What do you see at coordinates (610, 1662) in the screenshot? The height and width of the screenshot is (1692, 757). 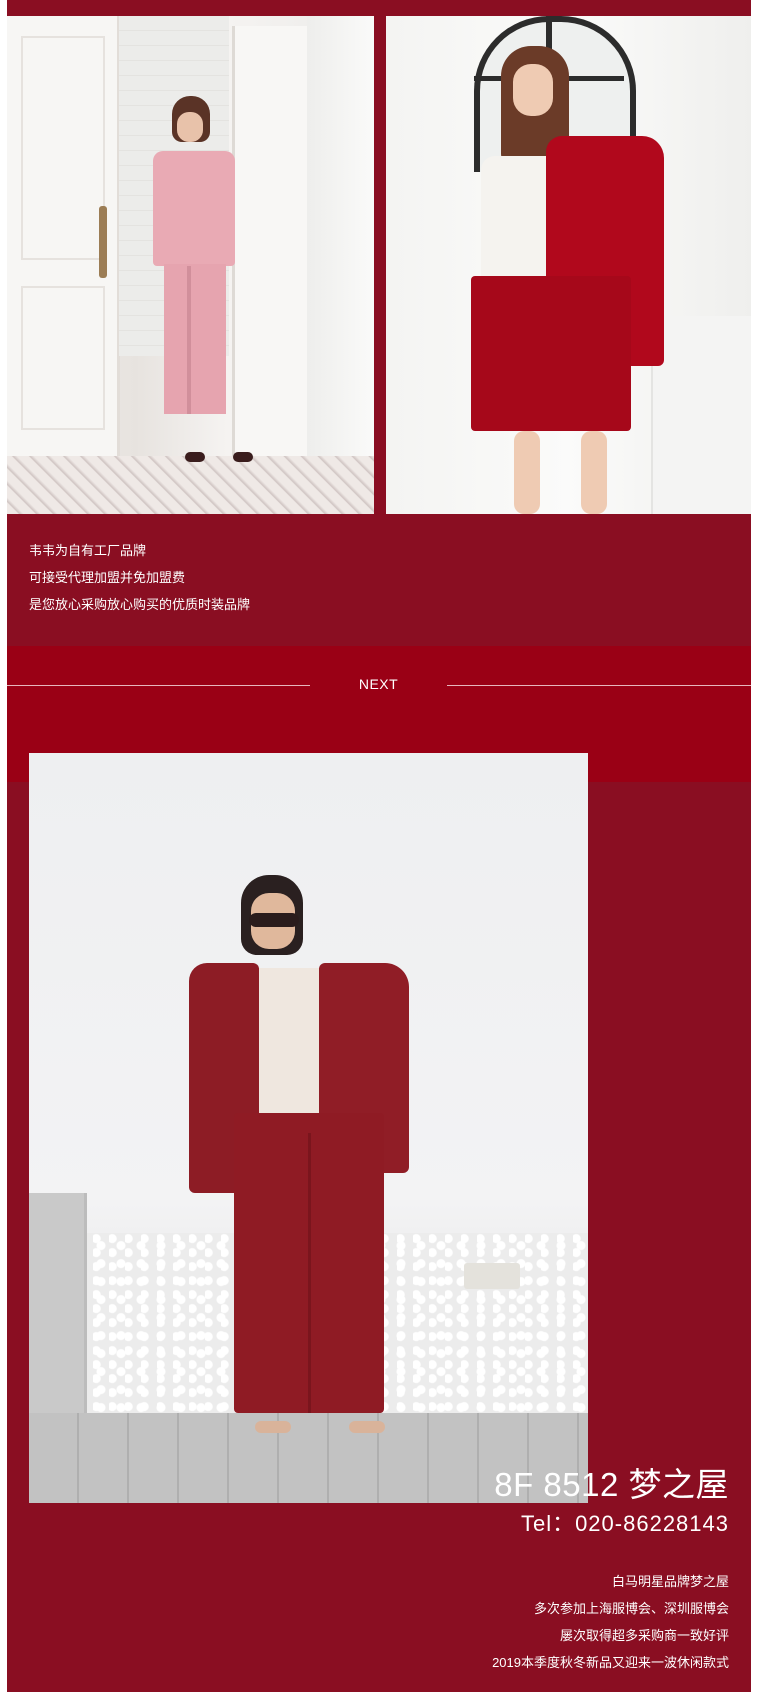 I see `description-line: 2019本季度秋冬新品又迎来一波休闲款式` at bounding box center [610, 1662].